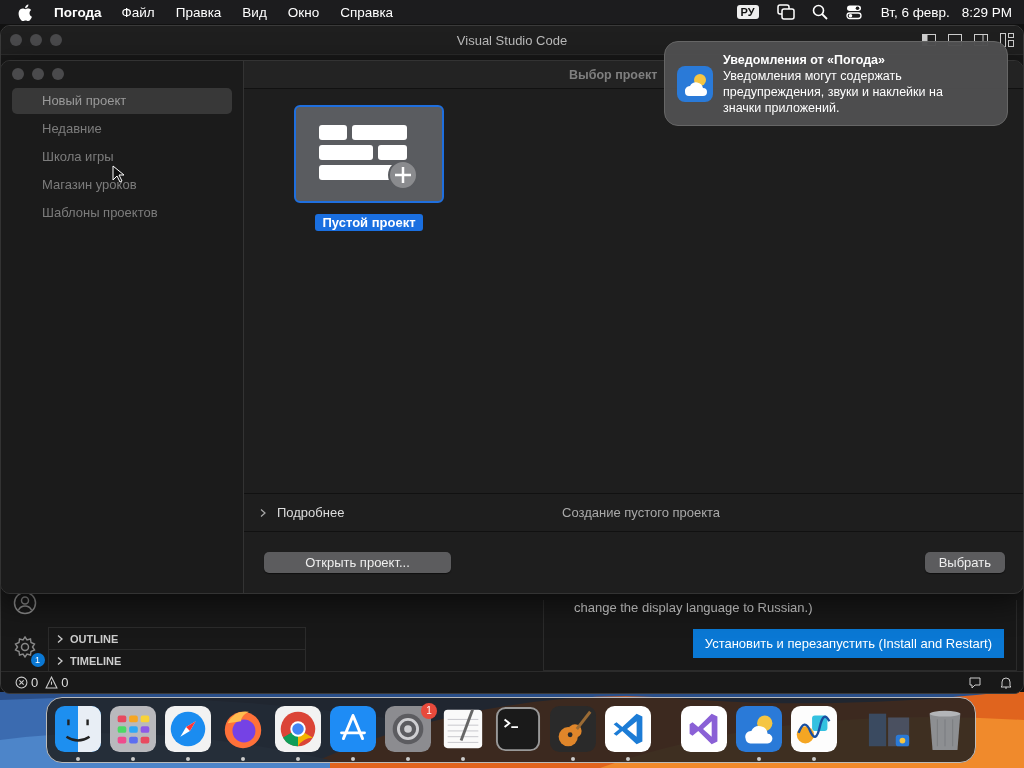 The image size is (1024, 768). Describe the element at coordinates (833, 91) in the screenshot. I see `notification-text: Уведомления могут содержать предупреждения, звуки и наклейки на значки приложений.` at that location.